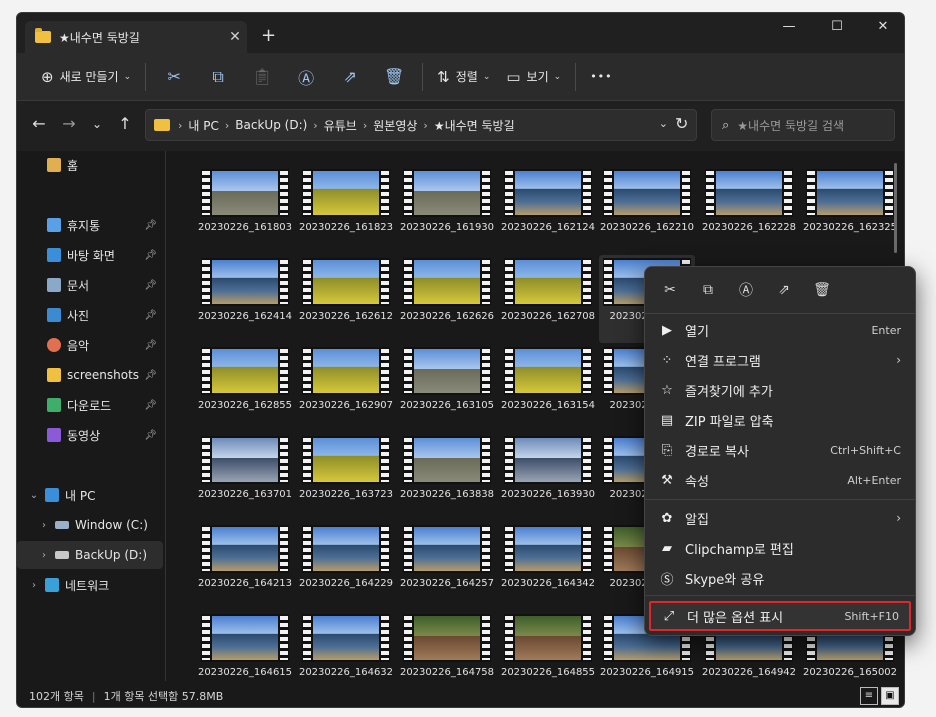 This screenshot has width=936, height=717. Describe the element at coordinates (90, 375) in the screenshot. I see `sidebar-item-screenshots: screenshots 📌︎` at that location.